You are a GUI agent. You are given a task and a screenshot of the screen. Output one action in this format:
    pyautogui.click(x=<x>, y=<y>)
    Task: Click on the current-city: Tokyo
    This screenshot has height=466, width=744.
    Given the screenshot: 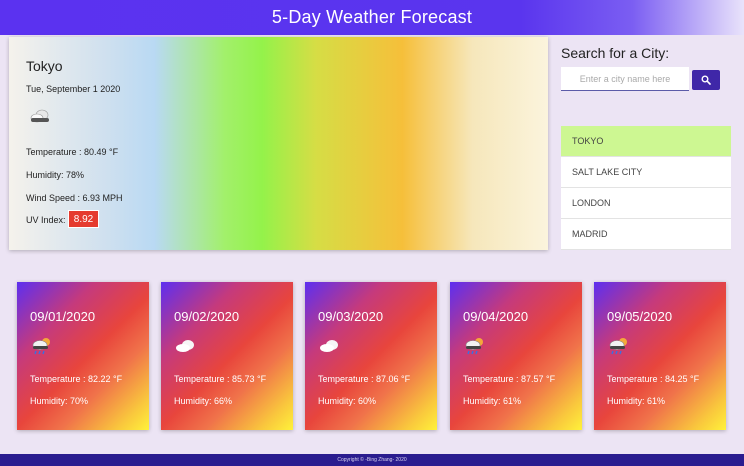 What is the action you would take?
    pyautogui.click(x=44, y=66)
    